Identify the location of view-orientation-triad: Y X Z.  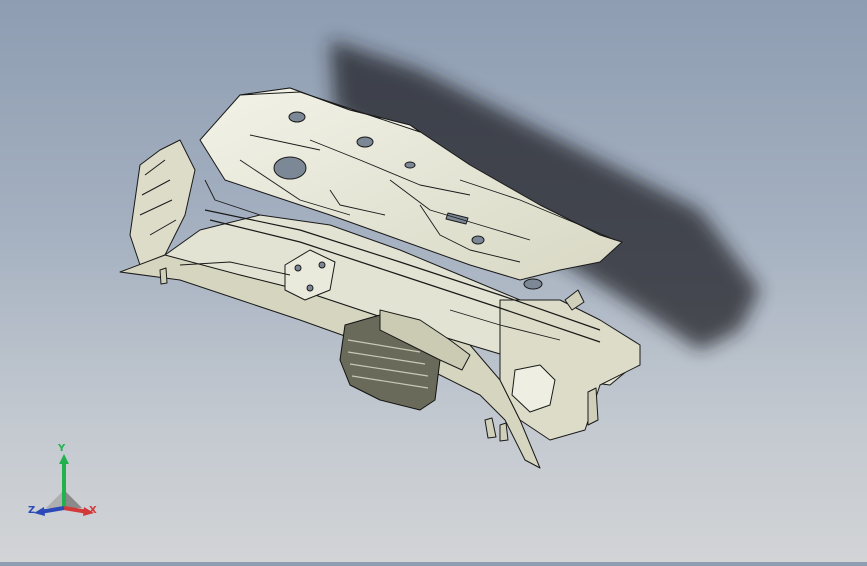
(64, 482).